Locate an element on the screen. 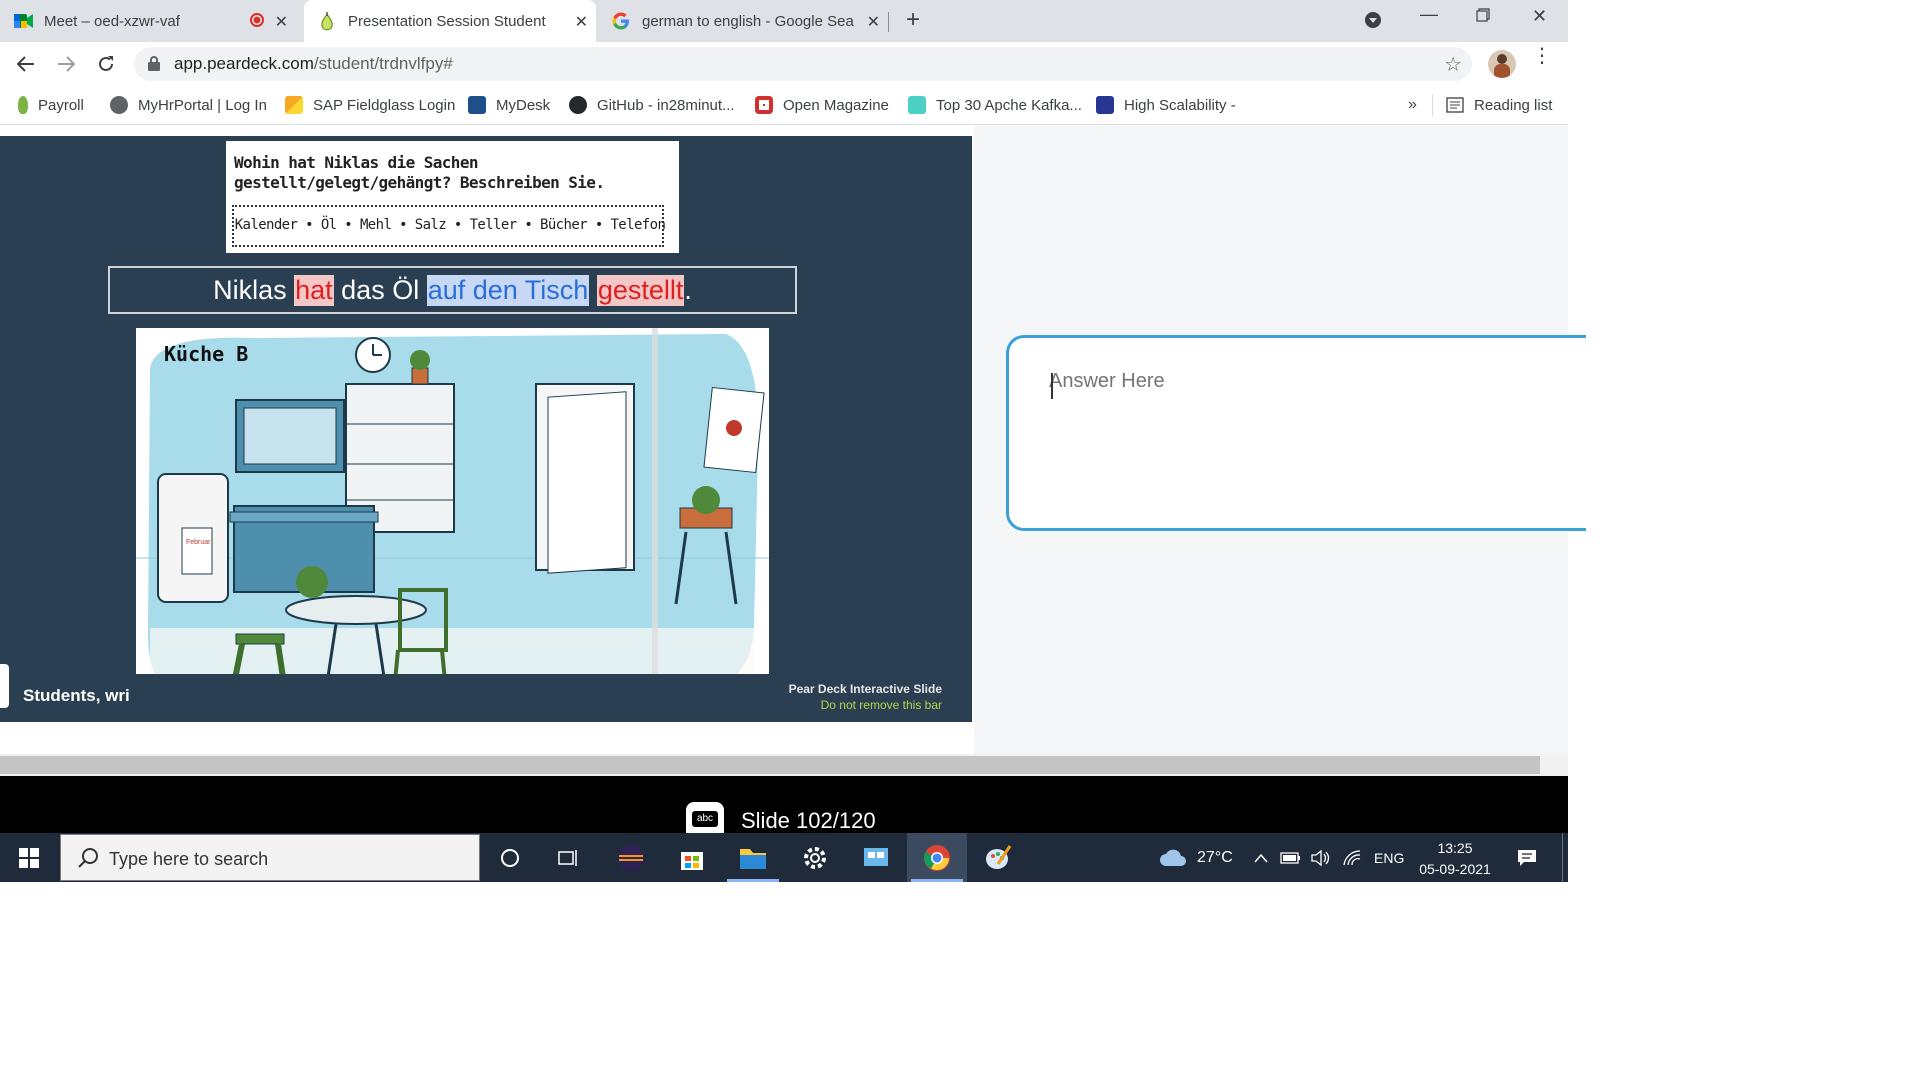  answer-box is located at coordinates (1296, 433).